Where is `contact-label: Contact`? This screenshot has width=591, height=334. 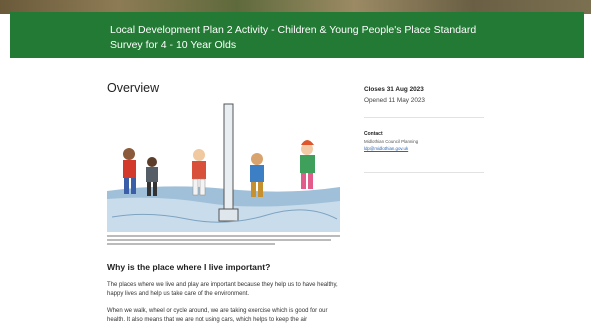 contact-label: Contact is located at coordinates (373, 134).